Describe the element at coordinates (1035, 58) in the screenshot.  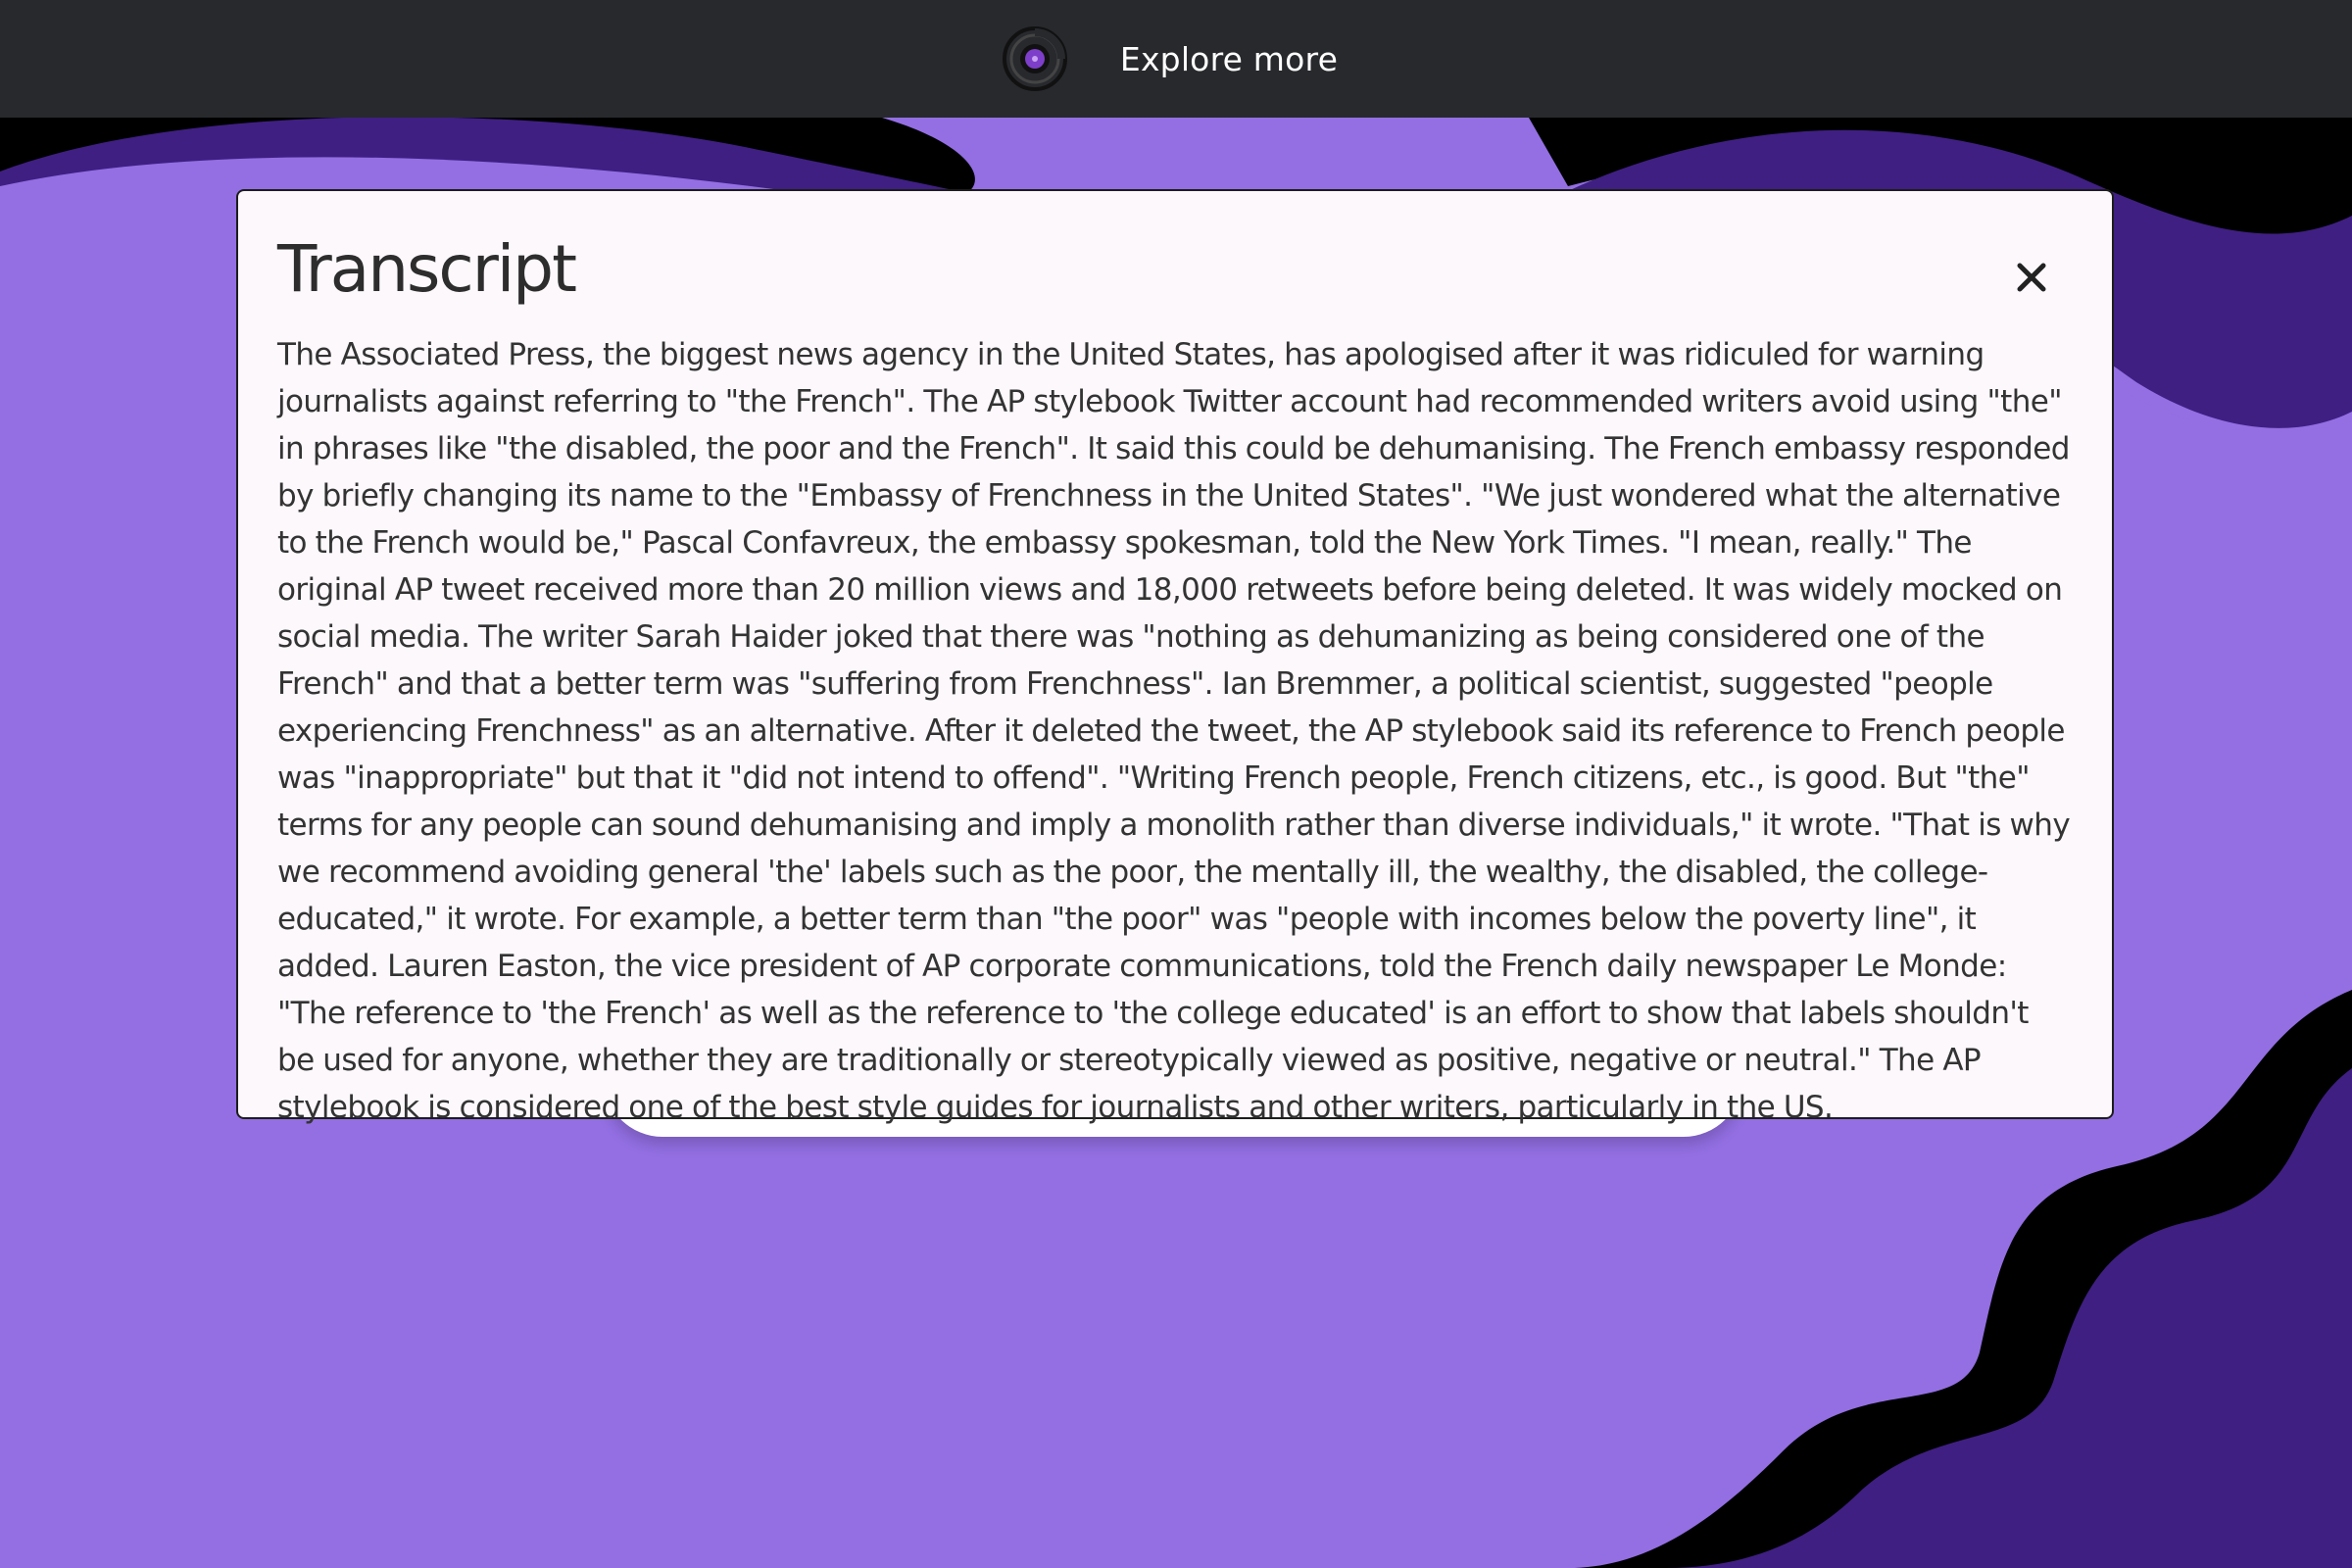
I see `camera-lens-logo-icon` at that location.